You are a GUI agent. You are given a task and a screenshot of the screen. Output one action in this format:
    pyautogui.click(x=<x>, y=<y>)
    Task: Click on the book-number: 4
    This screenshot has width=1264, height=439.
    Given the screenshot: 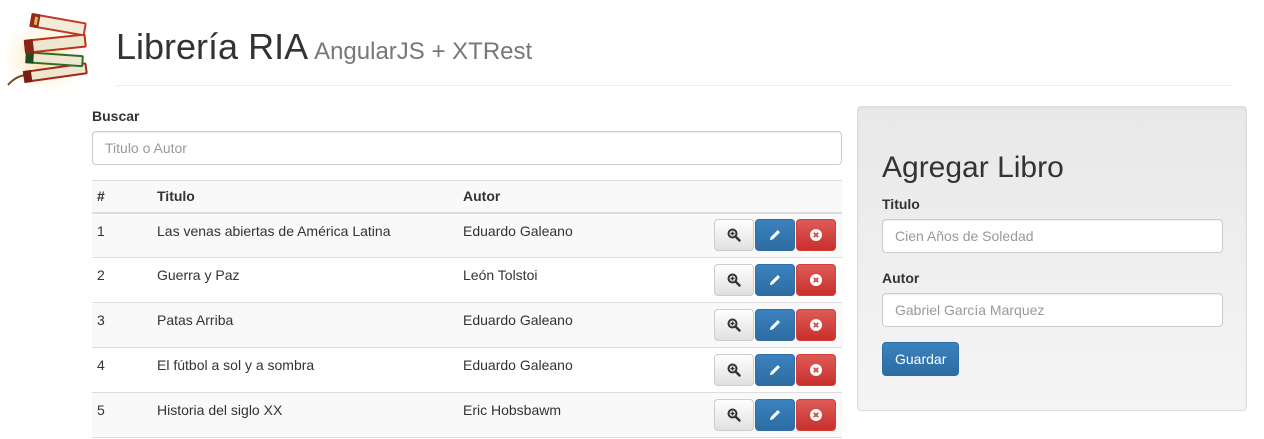 What is the action you would take?
    pyautogui.click(x=122, y=370)
    